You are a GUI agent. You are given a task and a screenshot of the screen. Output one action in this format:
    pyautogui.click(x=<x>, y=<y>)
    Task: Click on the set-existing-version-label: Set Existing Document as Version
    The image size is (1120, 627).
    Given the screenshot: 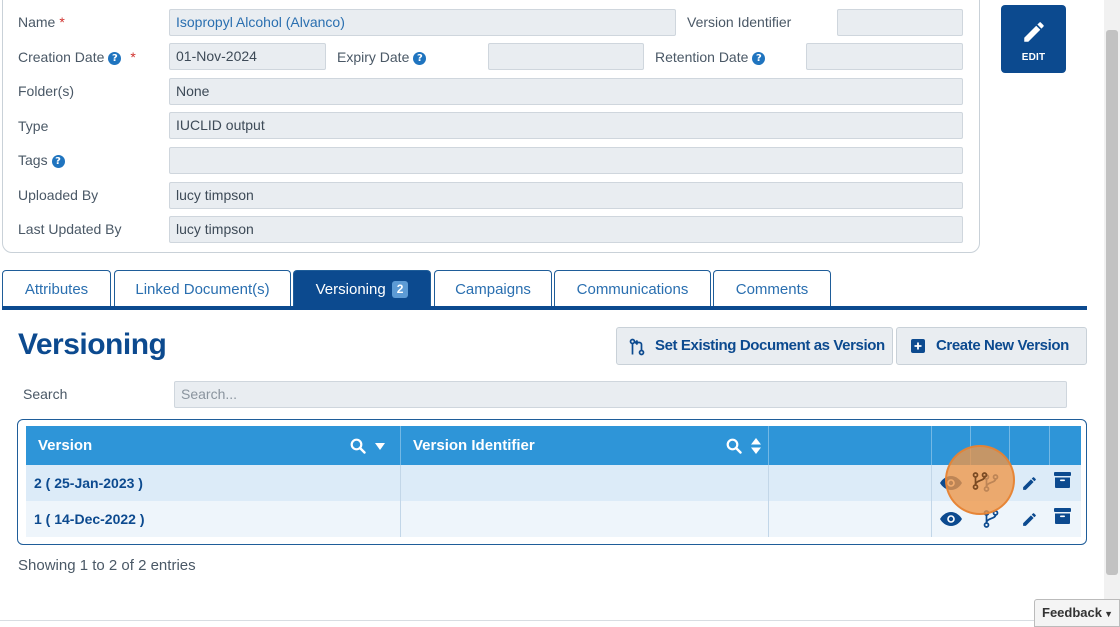 What is the action you would take?
    pyautogui.click(x=770, y=345)
    